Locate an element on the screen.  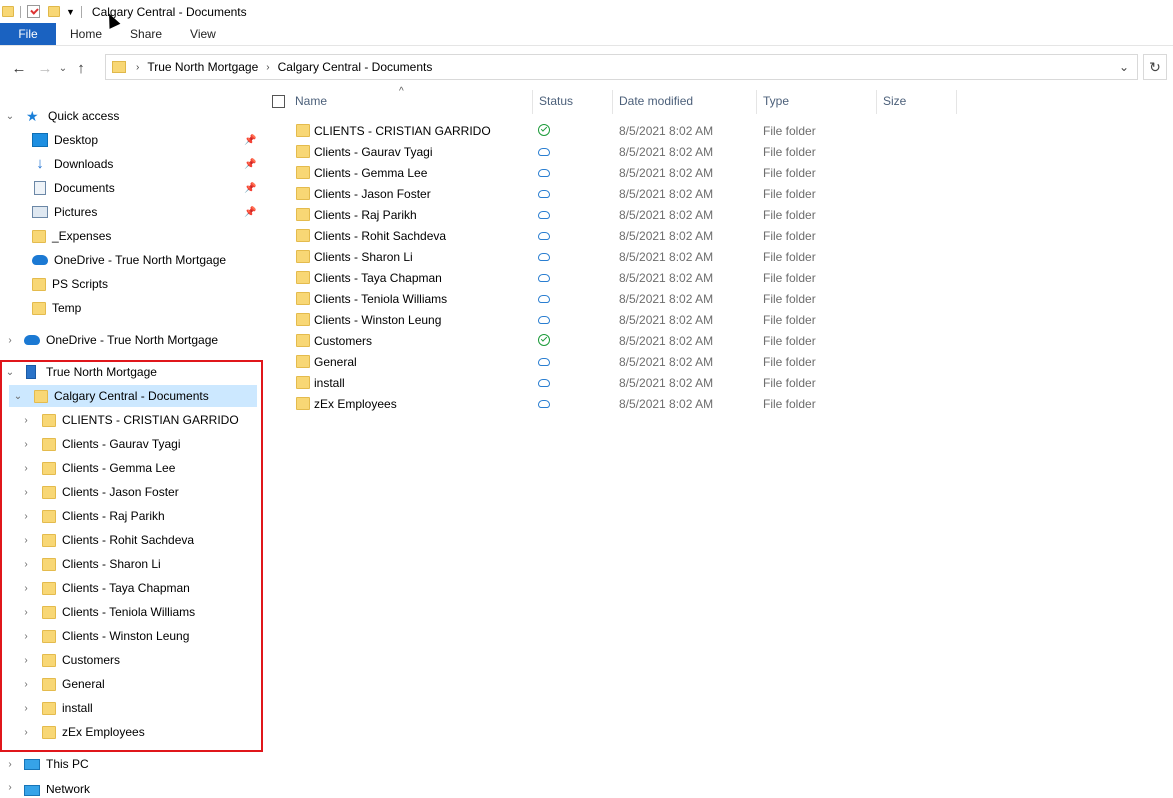
tree-item-temp: Temp is located at coordinates (56, 308).